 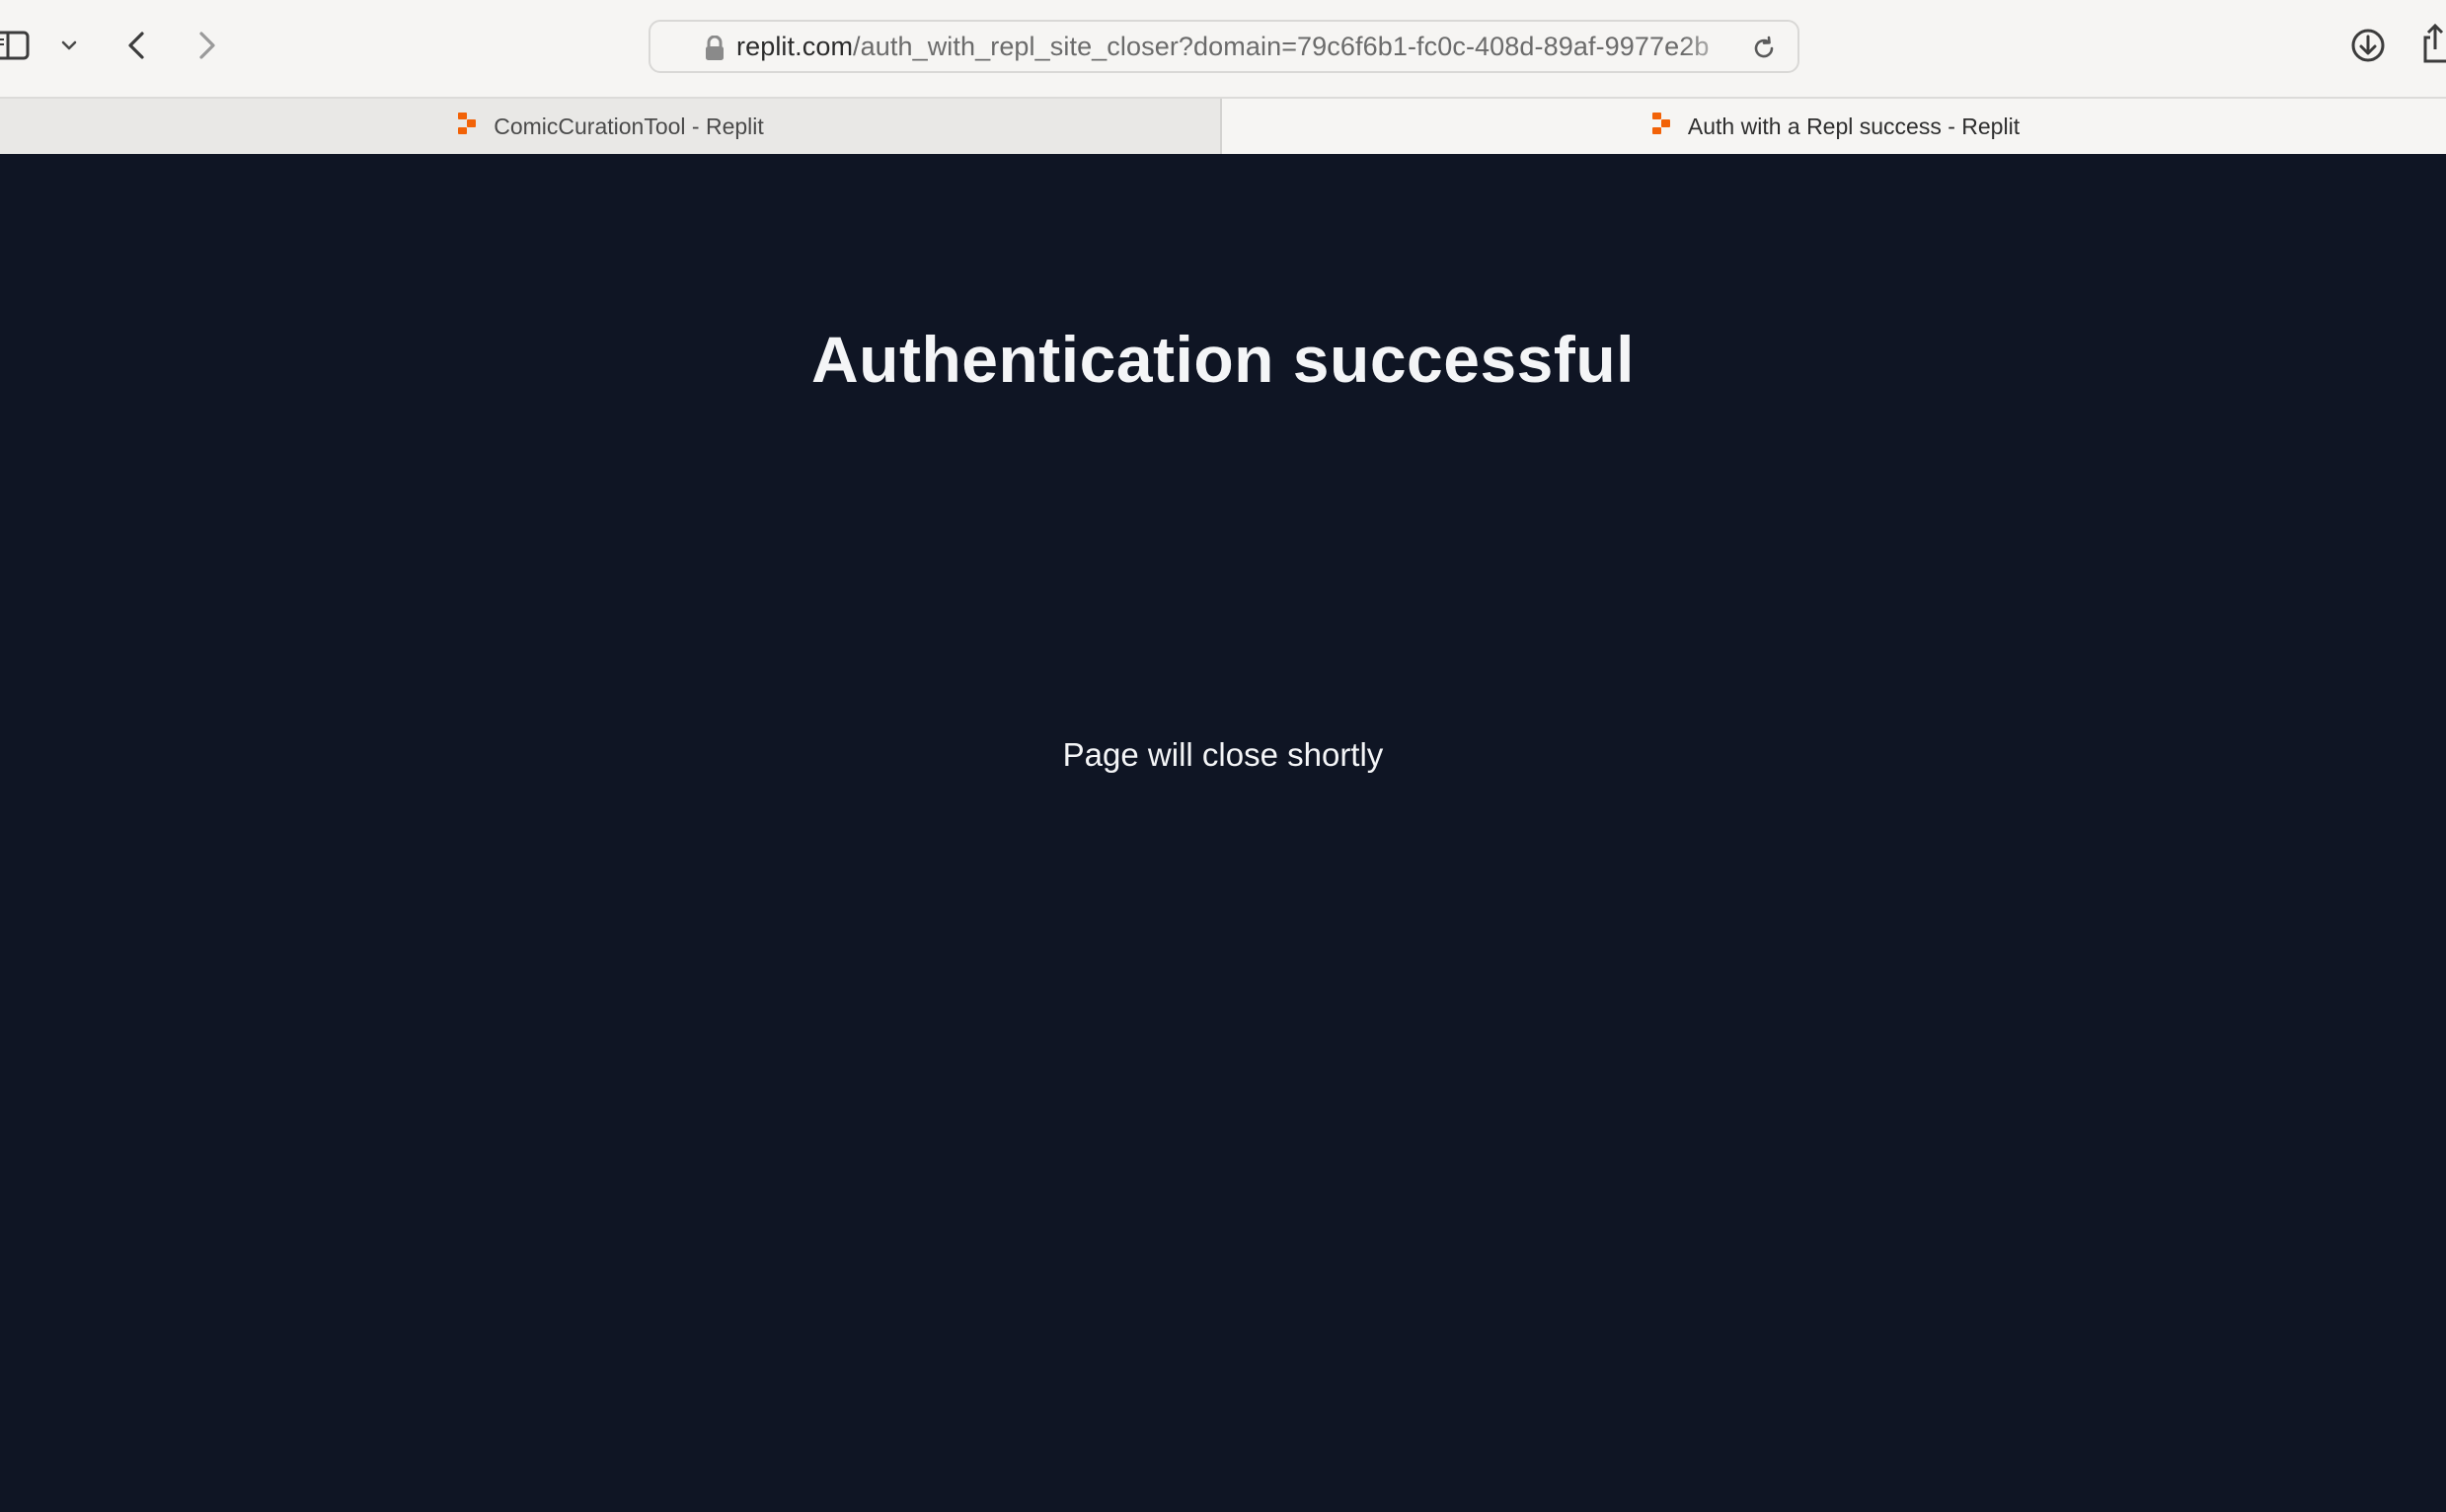 What do you see at coordinates (69, 46) in the screenshot?
I see `chevron-down-icon` at bounding box center [69, 46].